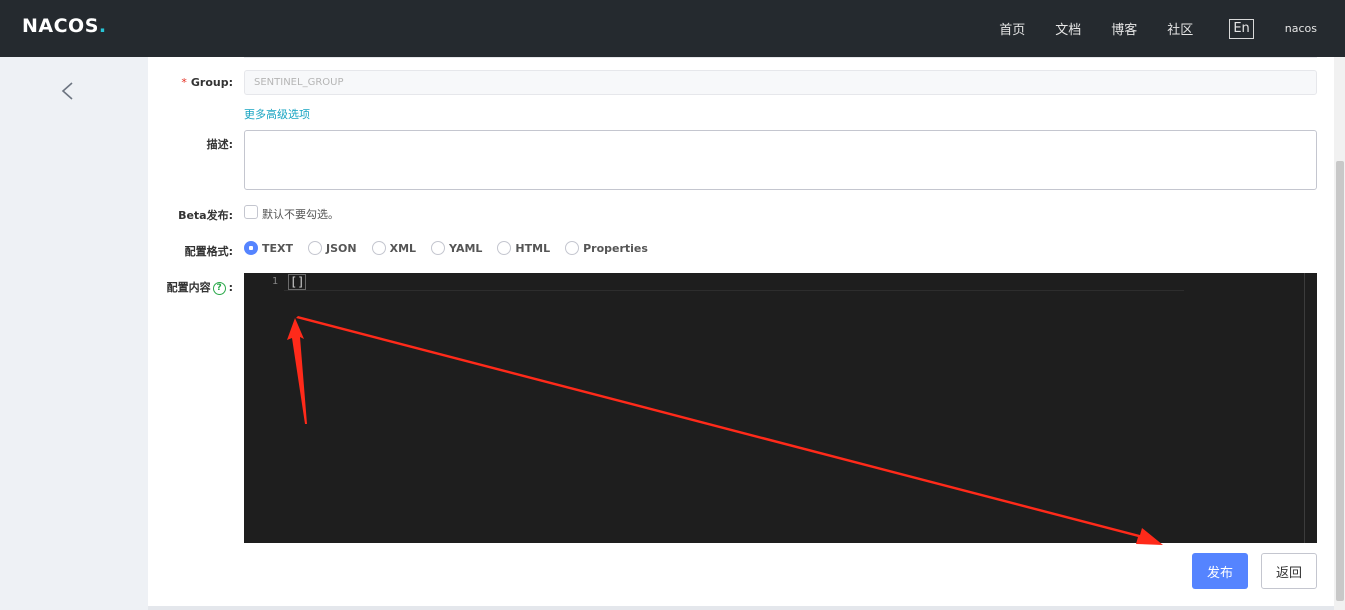 This screenshot has height=610, width=1345. Describe the element at coordinates (1012, 28) in the screenshot. I see `nav-home: 首页` at that location.